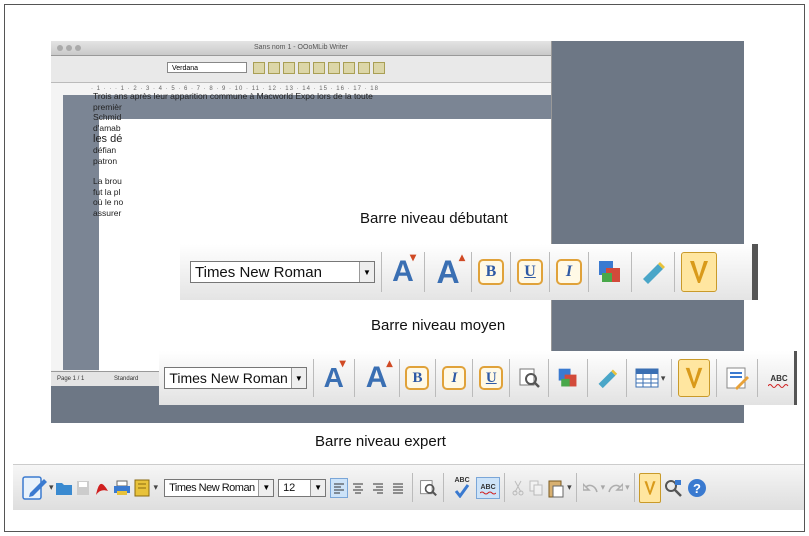  I want to click on window-titlebar: Sans nom 1 - OOoMLib Writer, so click(301, 48).